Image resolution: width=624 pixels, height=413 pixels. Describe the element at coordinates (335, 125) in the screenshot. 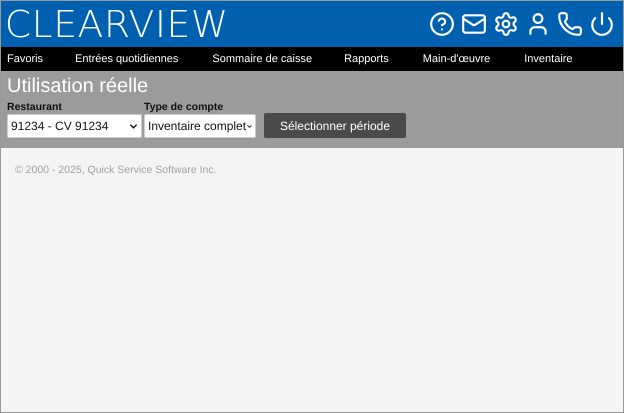

I see `select-period-button: Sélectionner période` at that location.